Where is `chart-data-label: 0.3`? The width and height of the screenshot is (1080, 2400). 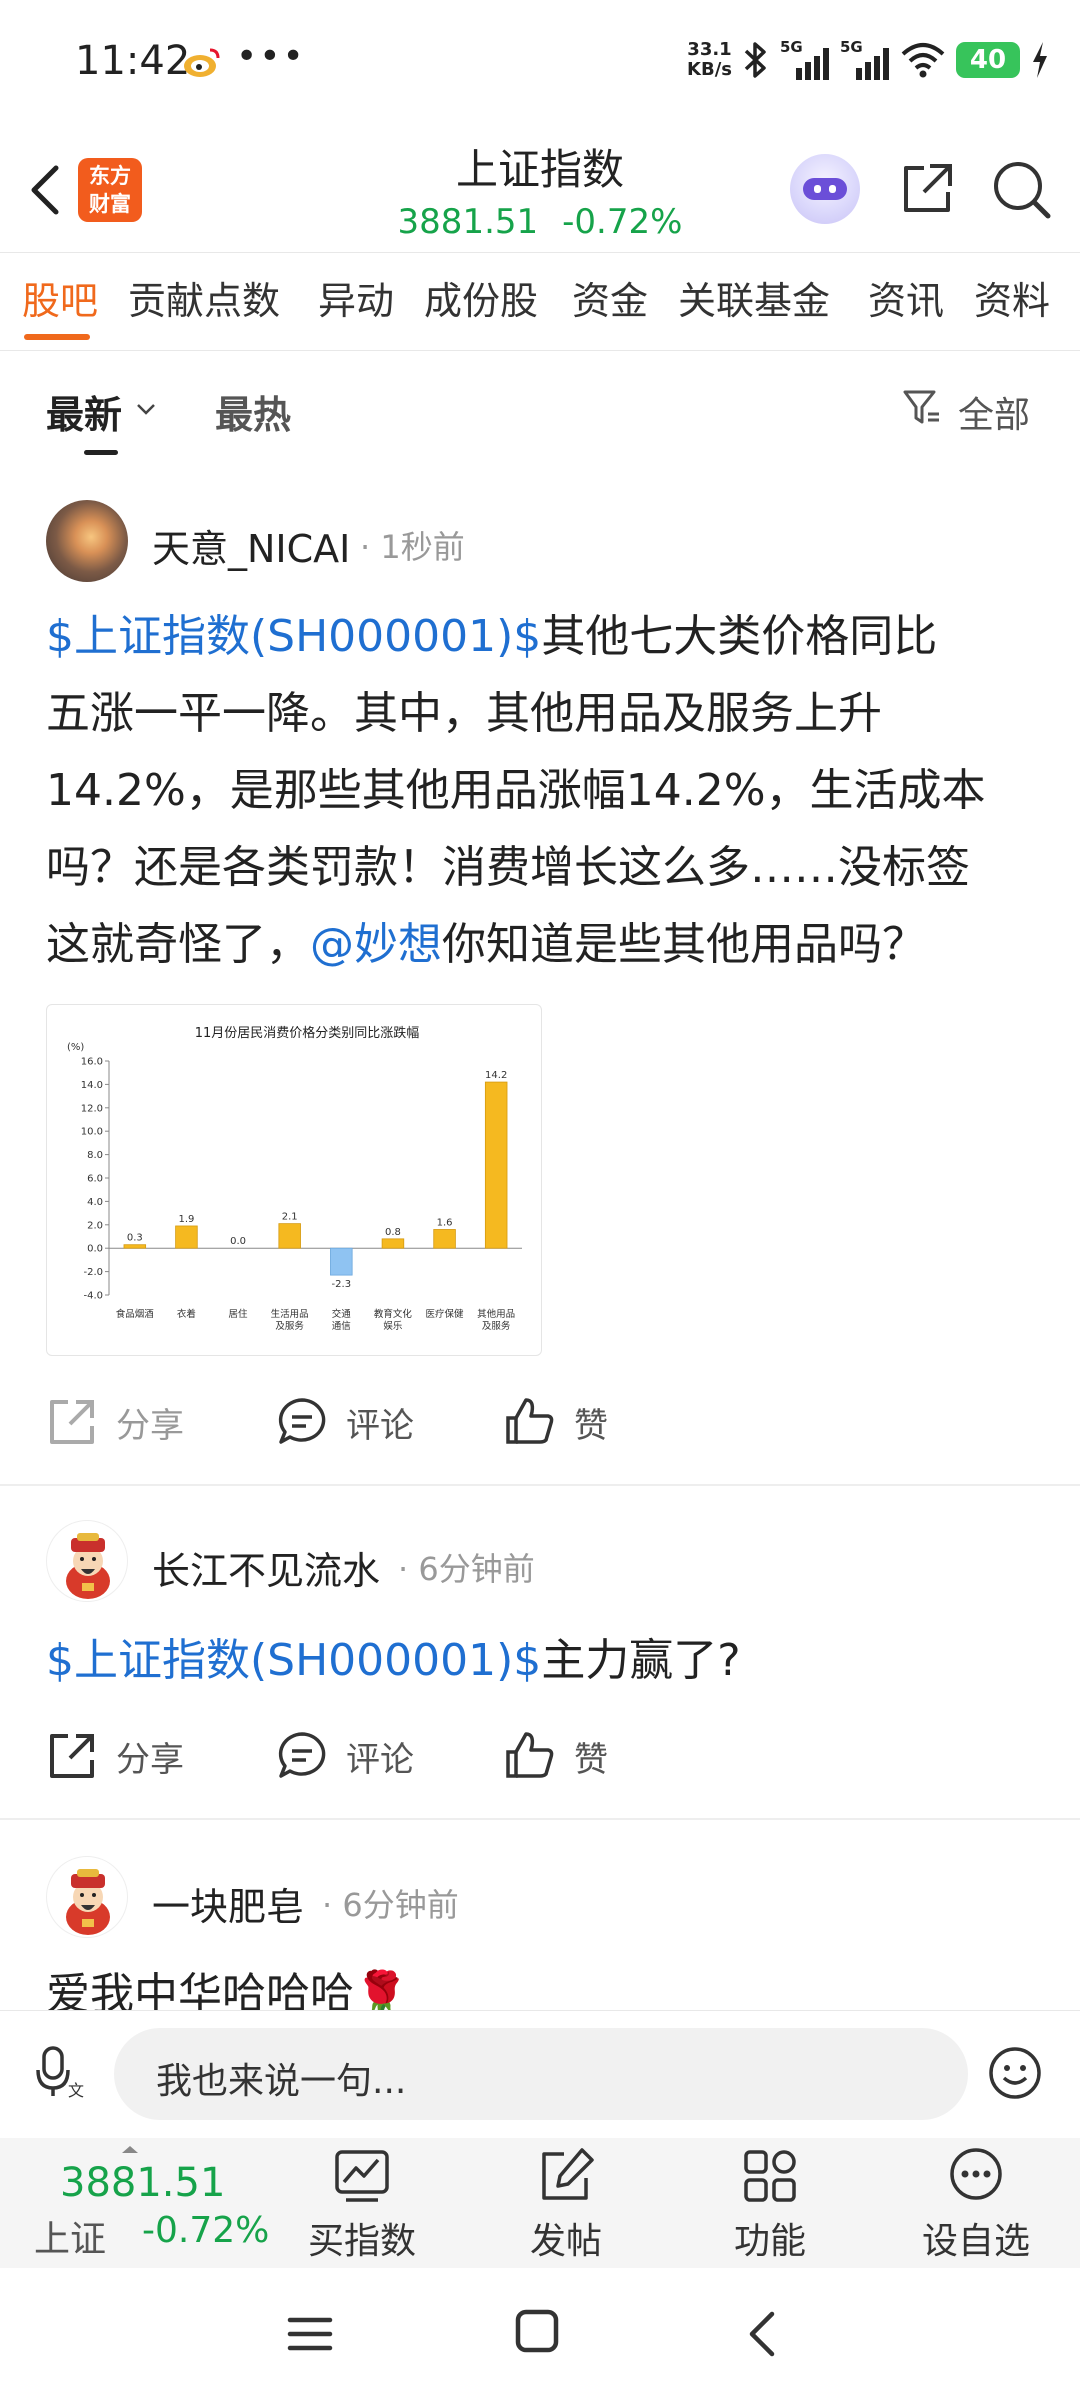 chart-data-label: 0.3 is located at coordinates (135, 1238).